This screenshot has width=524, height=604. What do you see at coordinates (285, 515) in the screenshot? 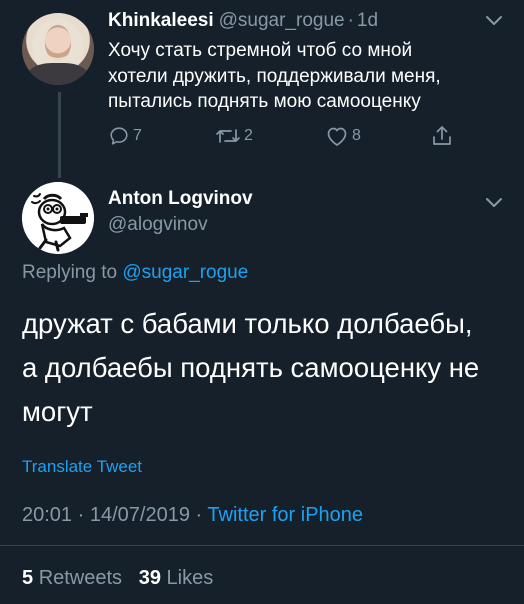
I see `tweet-source-link: Twitter for iPhone` at bounding box center [285, 515].